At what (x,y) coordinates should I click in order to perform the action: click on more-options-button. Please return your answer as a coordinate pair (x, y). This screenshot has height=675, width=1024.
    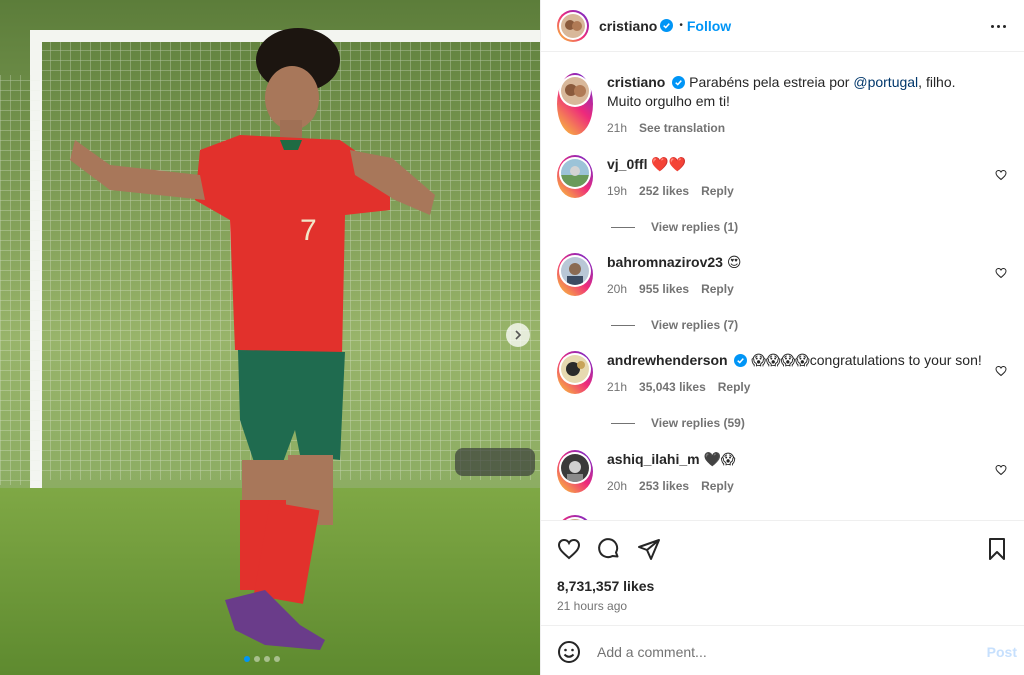
    Looking at the image, I should click on (998, 26).